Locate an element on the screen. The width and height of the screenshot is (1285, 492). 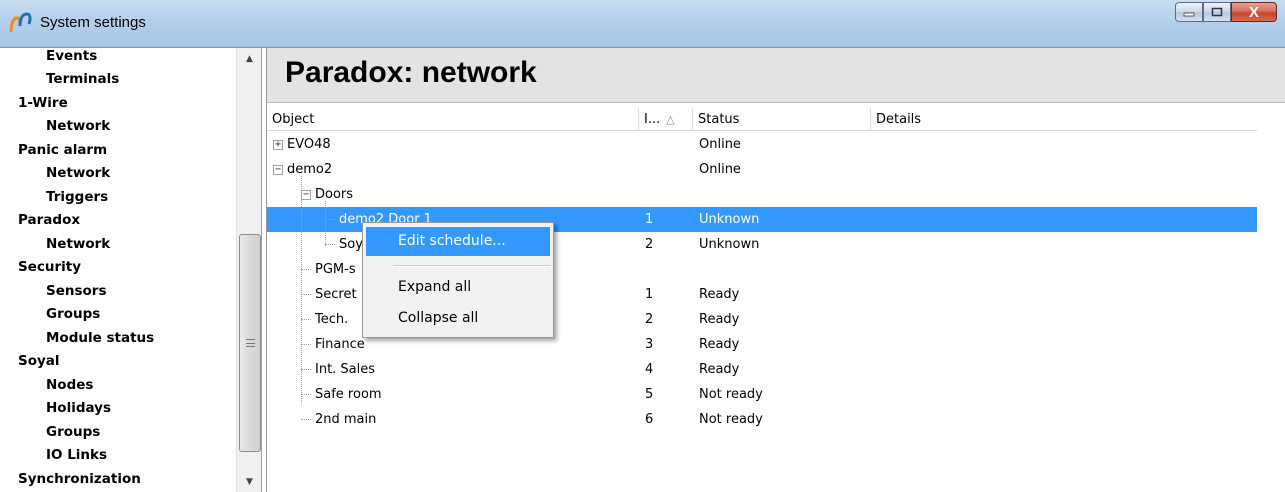
cell-object: Tech. is located at coordinates (332, 319).